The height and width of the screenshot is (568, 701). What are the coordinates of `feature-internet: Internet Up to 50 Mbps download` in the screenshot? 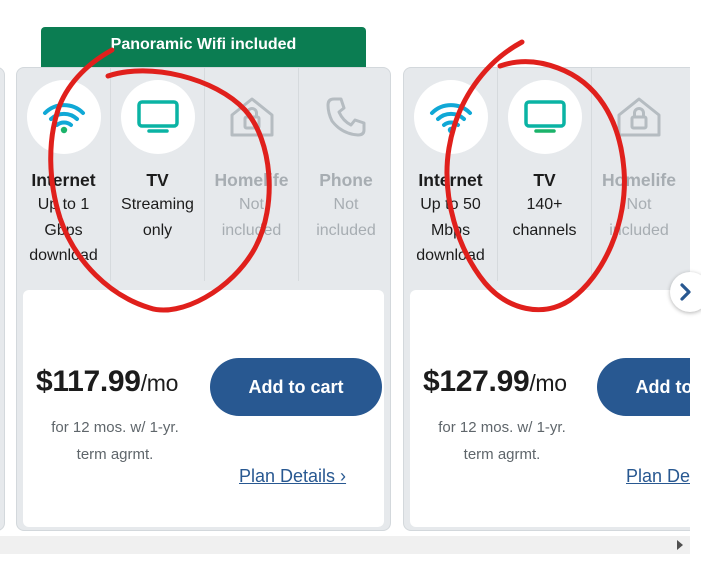 It's located at (451, 174).